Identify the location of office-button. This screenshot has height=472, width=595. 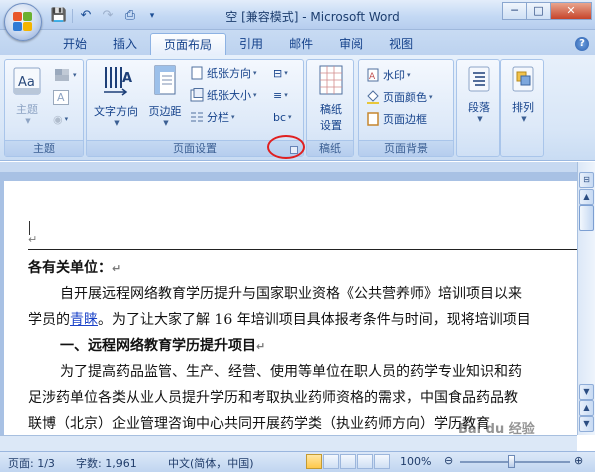
(23, 22).